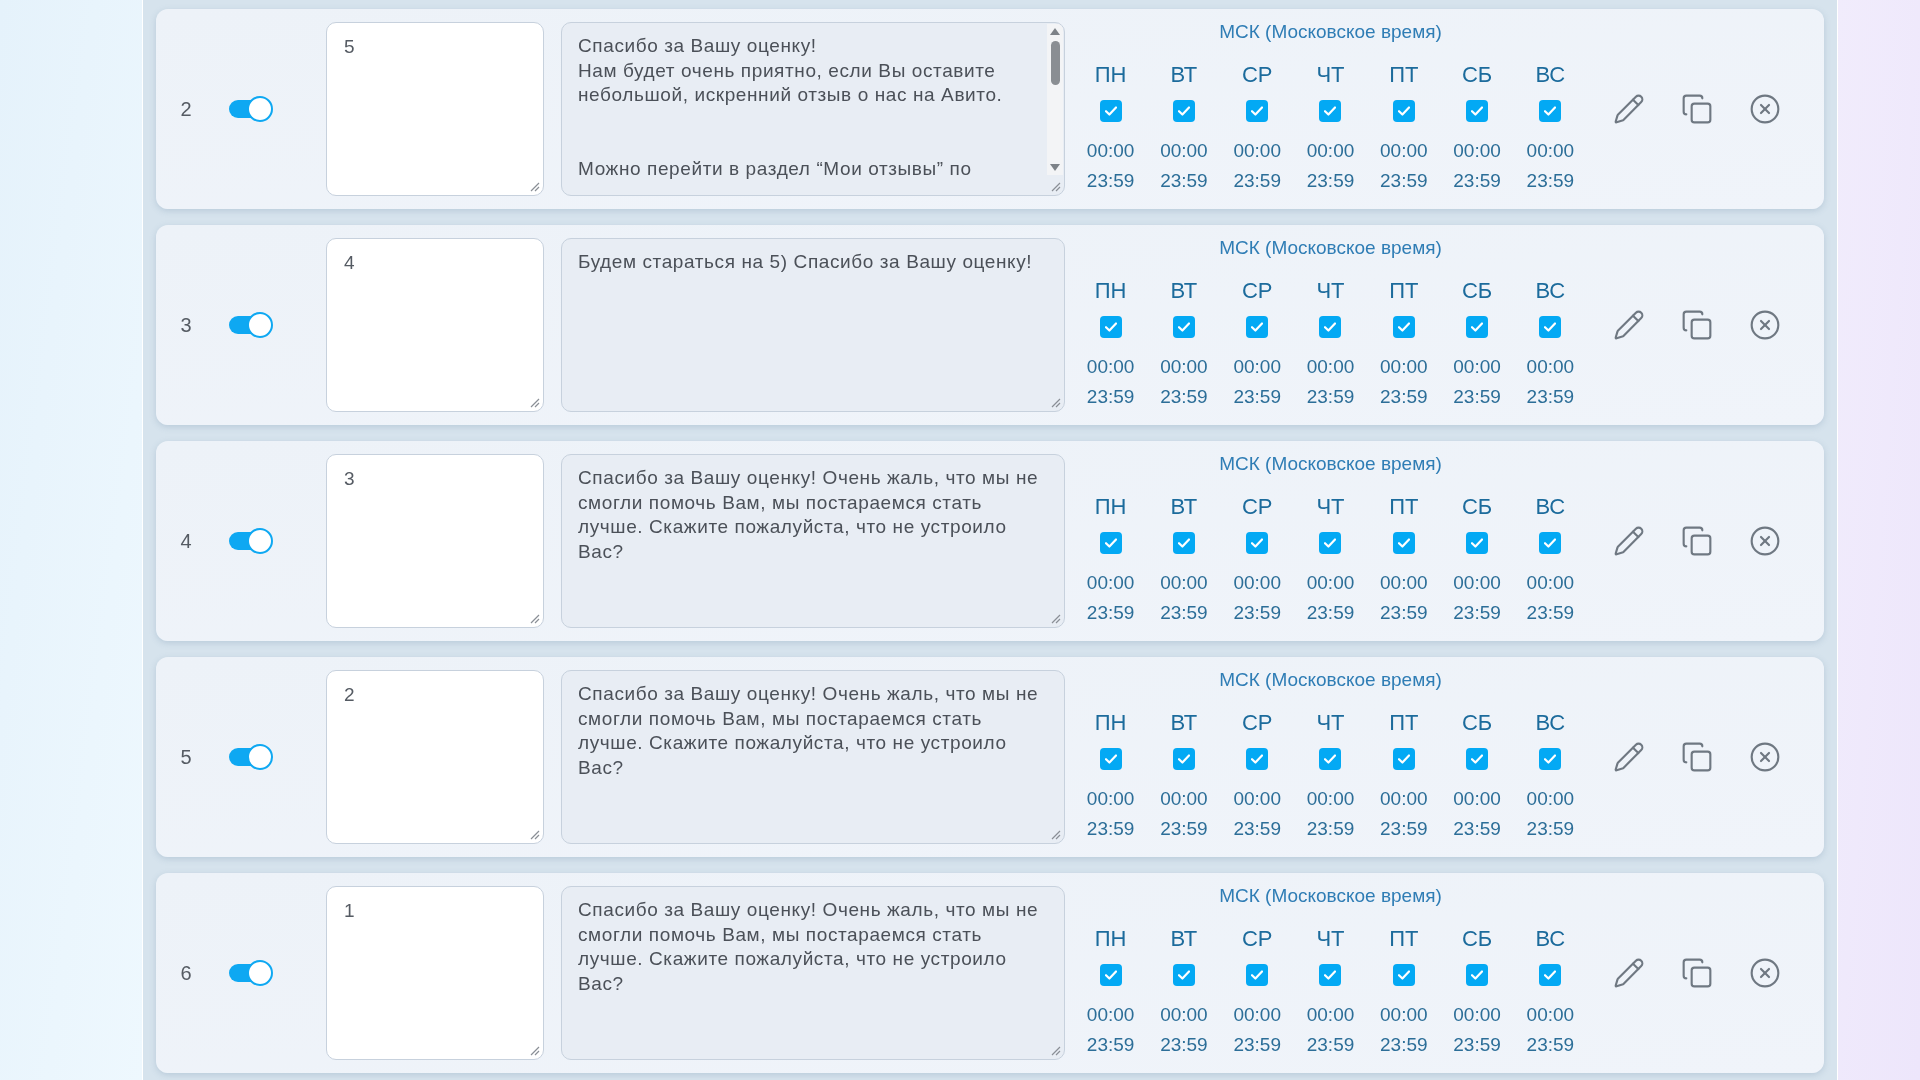 This screenshot has width=1920, height=1080. What do you see at coordinates (435, 325) in the screenshot?
I see `rating-text-field: 4` at bounding box center [435, 325].